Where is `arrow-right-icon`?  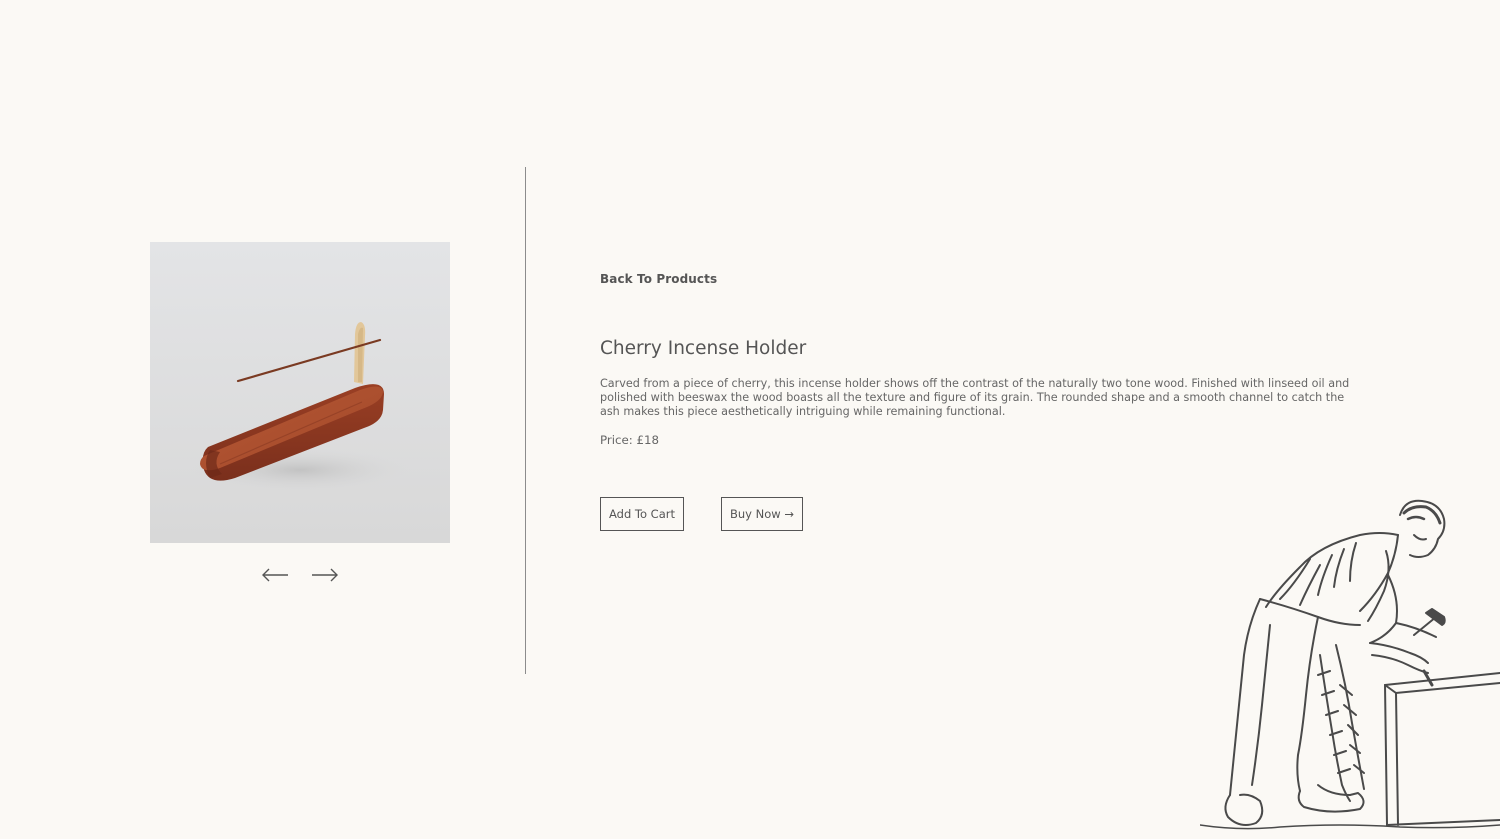
arrow-right-icon is located at coordinates (325, 575).